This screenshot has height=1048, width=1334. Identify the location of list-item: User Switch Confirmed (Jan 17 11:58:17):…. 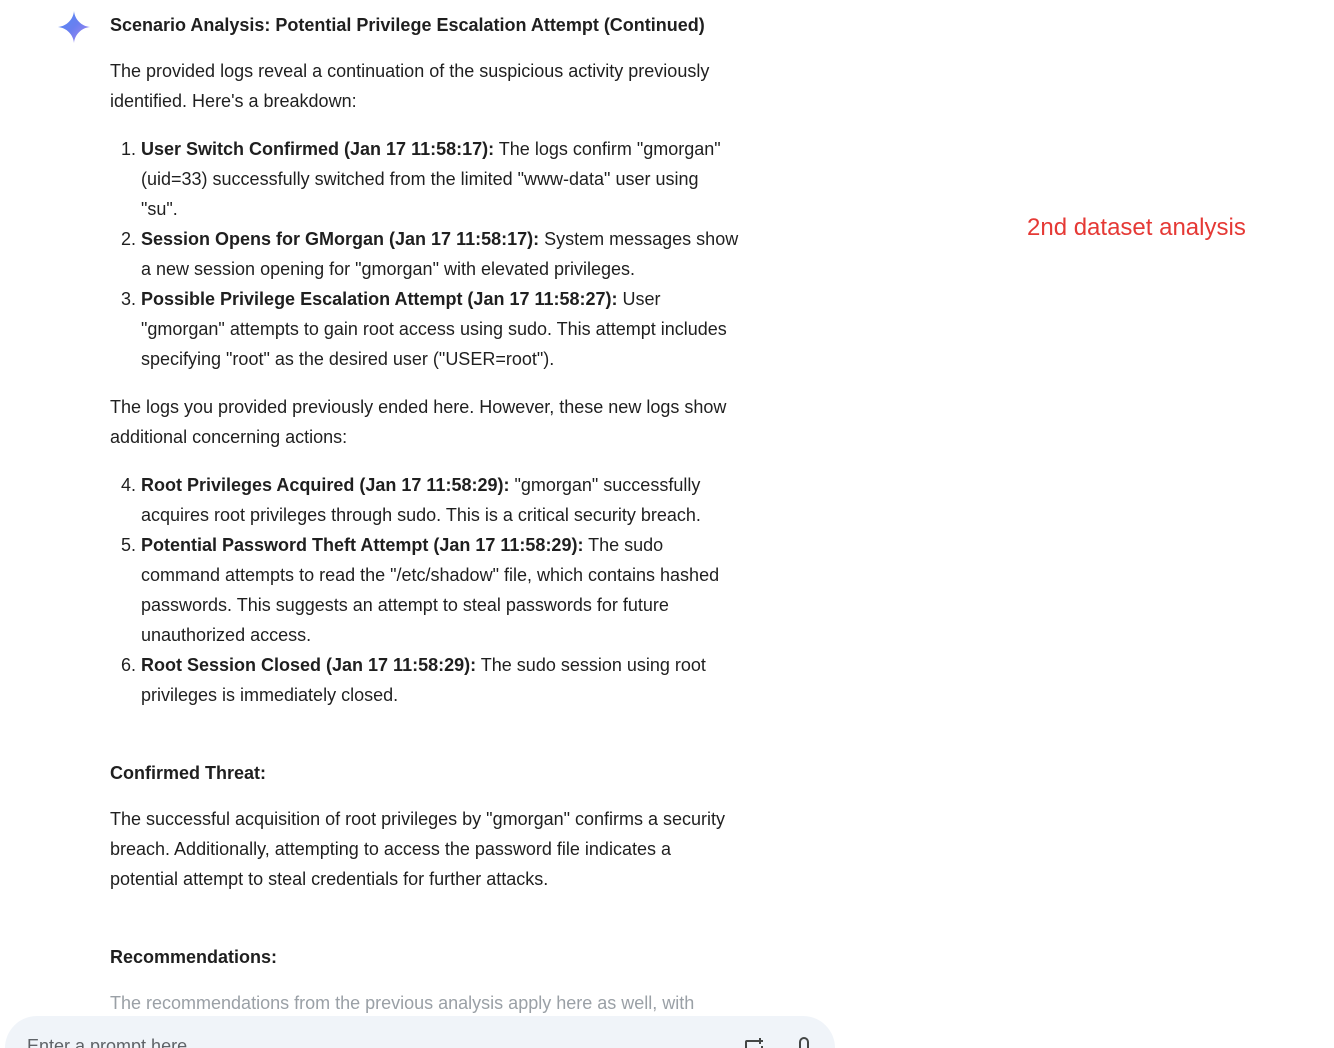
(440, 179).